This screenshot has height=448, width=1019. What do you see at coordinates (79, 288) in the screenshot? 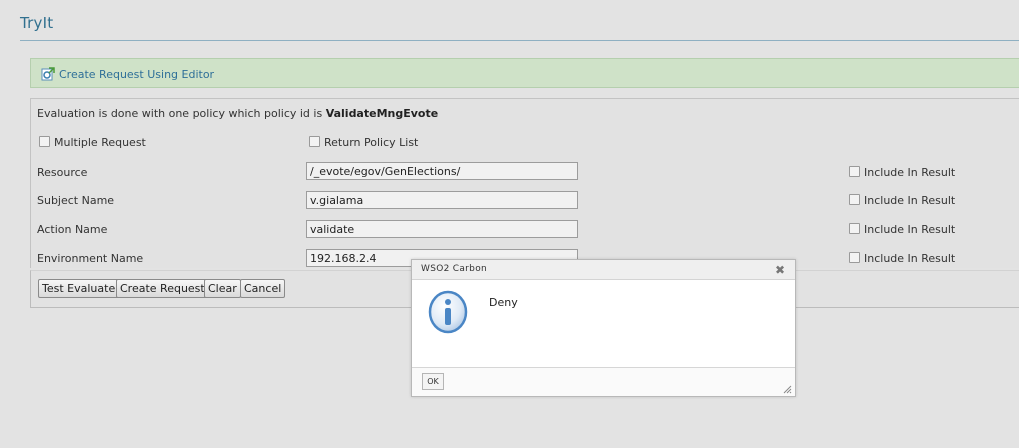
I see `test-evaluate-button: Test Evaluate` at bounding box center [79, 288].